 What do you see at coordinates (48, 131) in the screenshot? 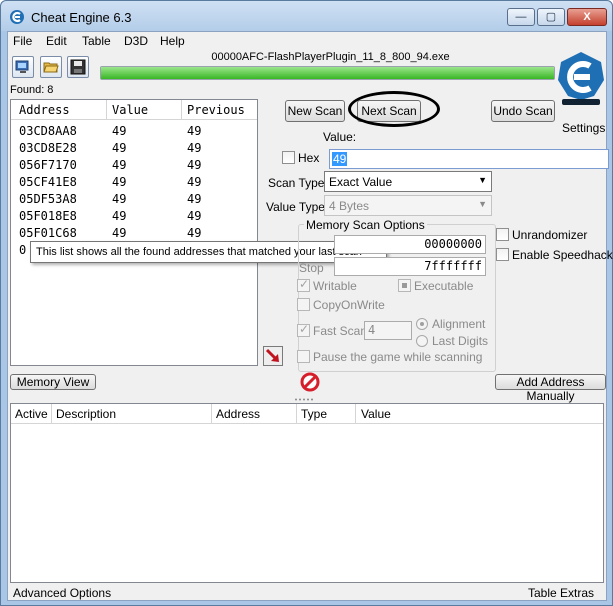
I see `row-address: 03CD8AA8` at bounding box center [48, 131].